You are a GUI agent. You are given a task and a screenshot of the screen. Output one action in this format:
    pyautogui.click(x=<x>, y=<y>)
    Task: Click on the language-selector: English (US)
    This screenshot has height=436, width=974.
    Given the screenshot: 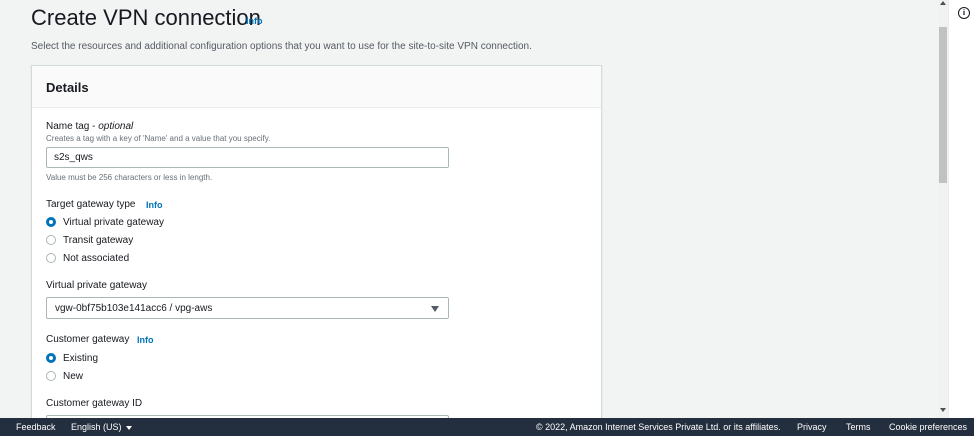 What is the action you would take?
    pyautogui.click(x=101, y=427)
    